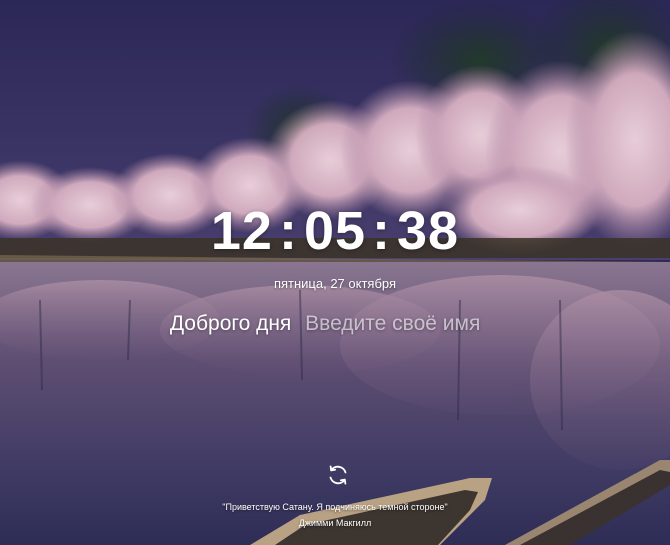  Describe the element at coordinates (428, 231) in the screenshot. I see `clock-seconds: 38` at that location.